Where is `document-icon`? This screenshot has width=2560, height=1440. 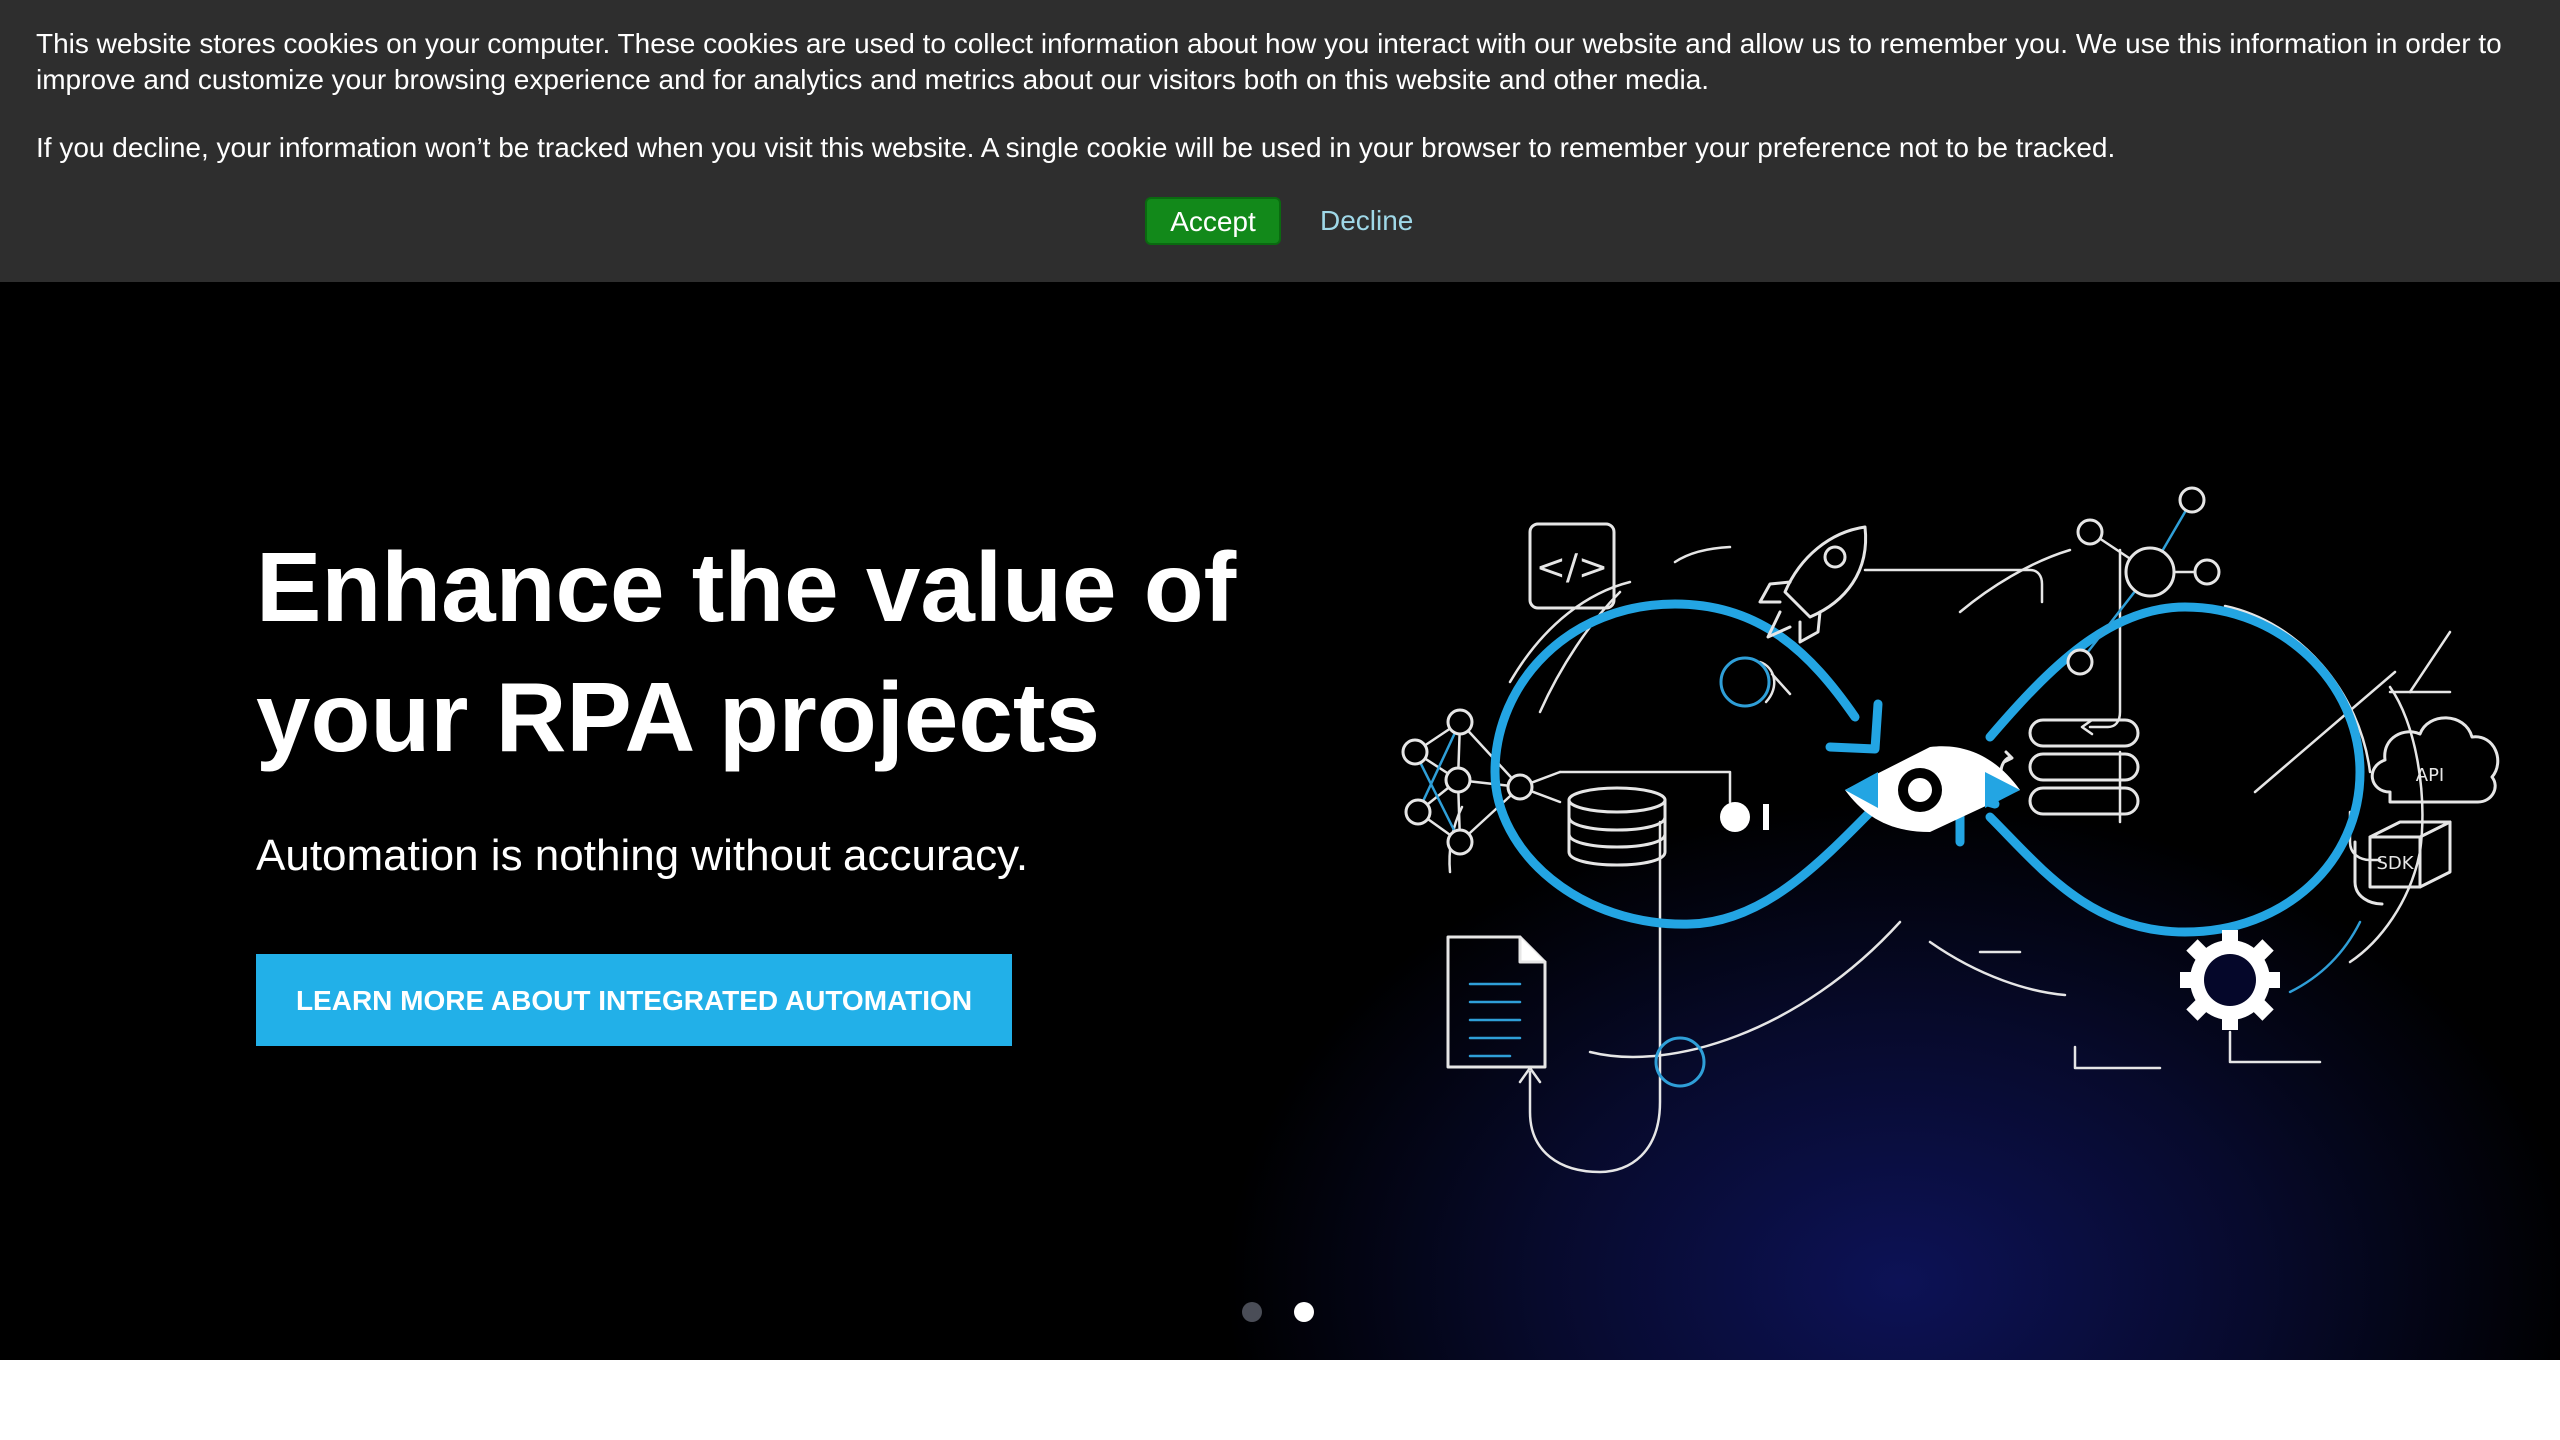 document-icon is located at coordinates (1496, 1002).